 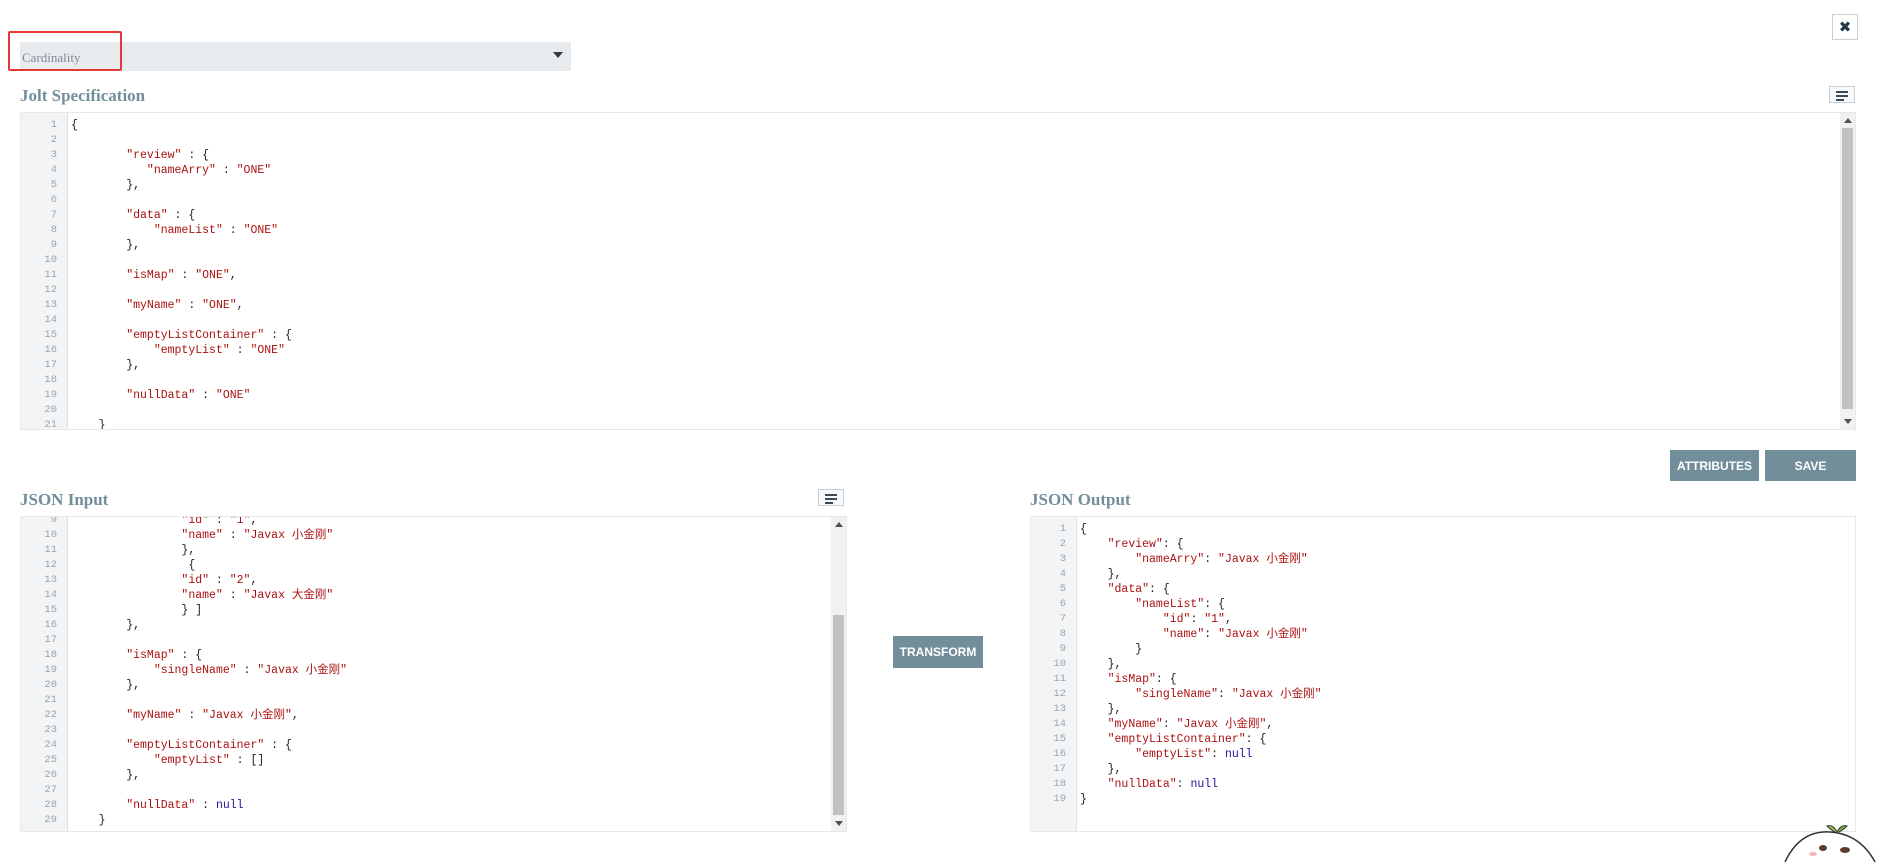 I want to click on spec-scroll-thumb, so click(x=1847, y=268).